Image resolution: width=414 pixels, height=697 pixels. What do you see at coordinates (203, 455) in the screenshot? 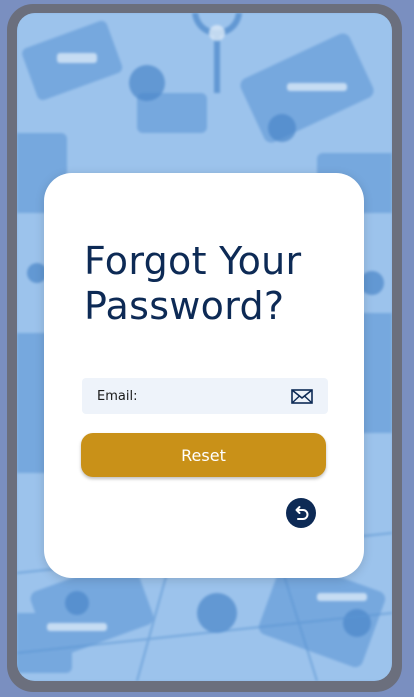
I see `reset-button: Reset` at bounding box center [203, 455].